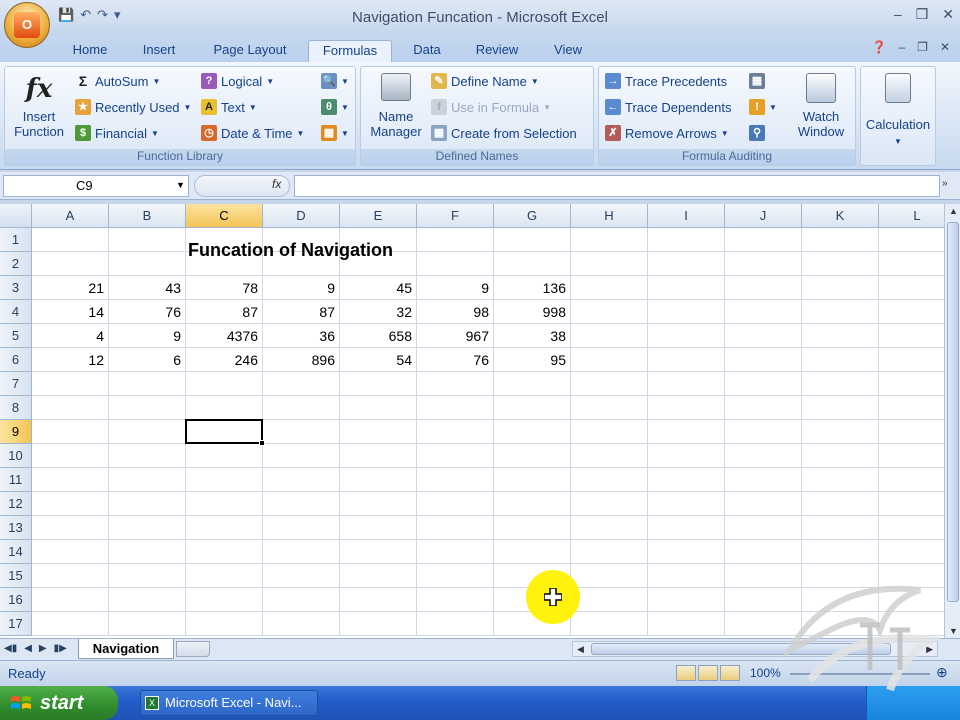 This screenshot has width=960, height=720. Describe the element at coordinates (16, 600) in the screenshot. I see `row-header-16: 16` at that location.